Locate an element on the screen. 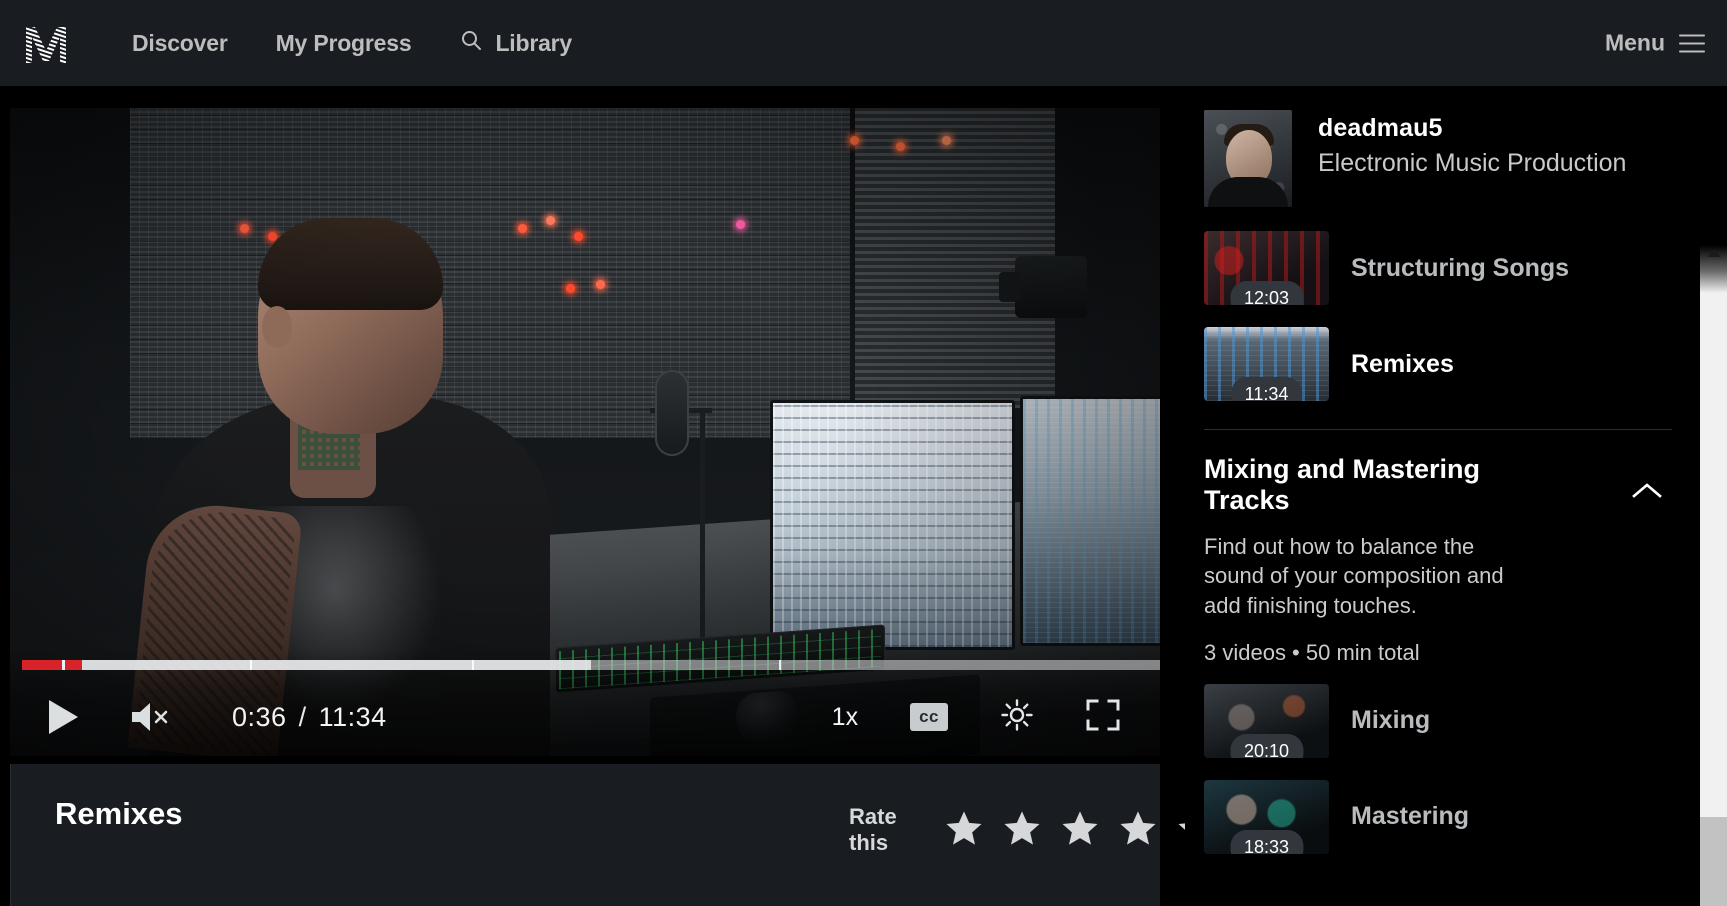 The height and width of the screenshot is (906, 1727). captions-button: cc is located at coordinates (929, 717).